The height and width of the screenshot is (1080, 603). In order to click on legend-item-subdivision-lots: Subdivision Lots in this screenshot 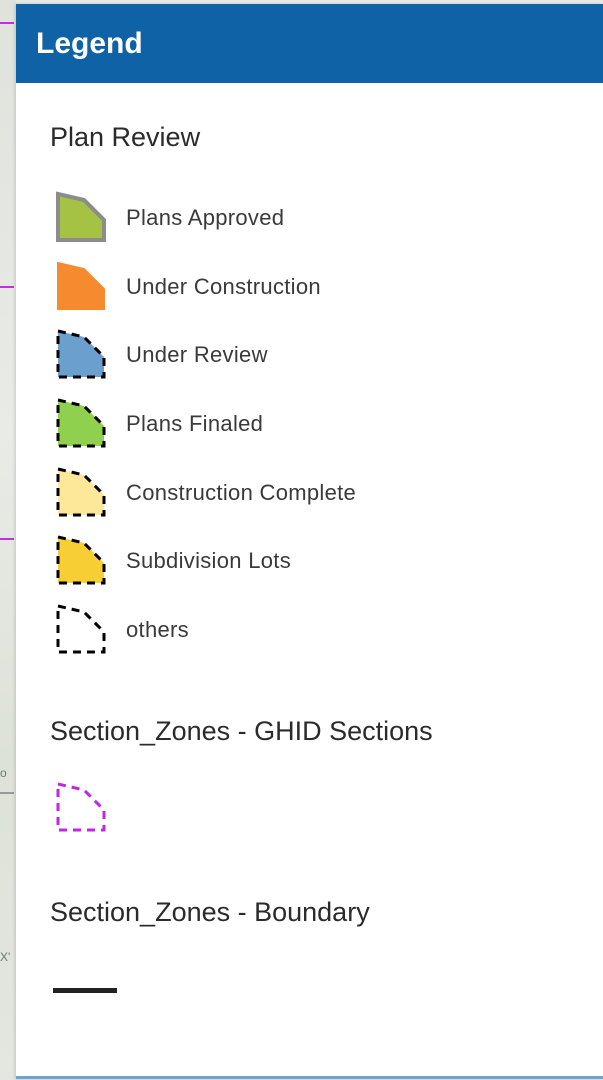, I will do `click(171, 561)`.